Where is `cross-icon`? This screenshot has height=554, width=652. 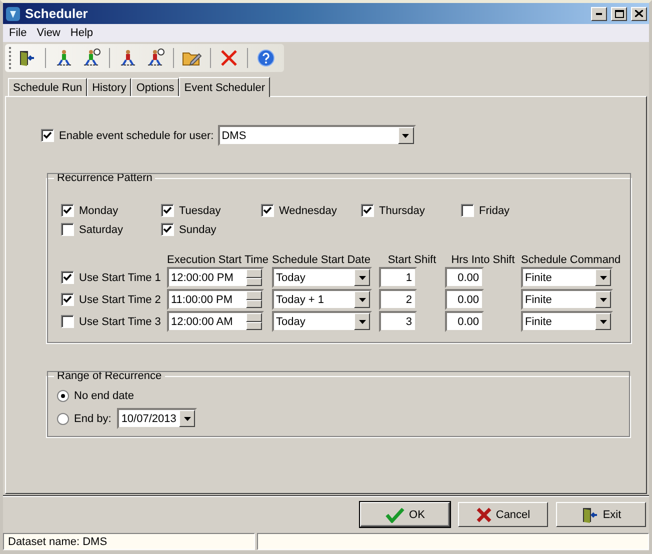 cross-icon is located at coordinates (484, 514).